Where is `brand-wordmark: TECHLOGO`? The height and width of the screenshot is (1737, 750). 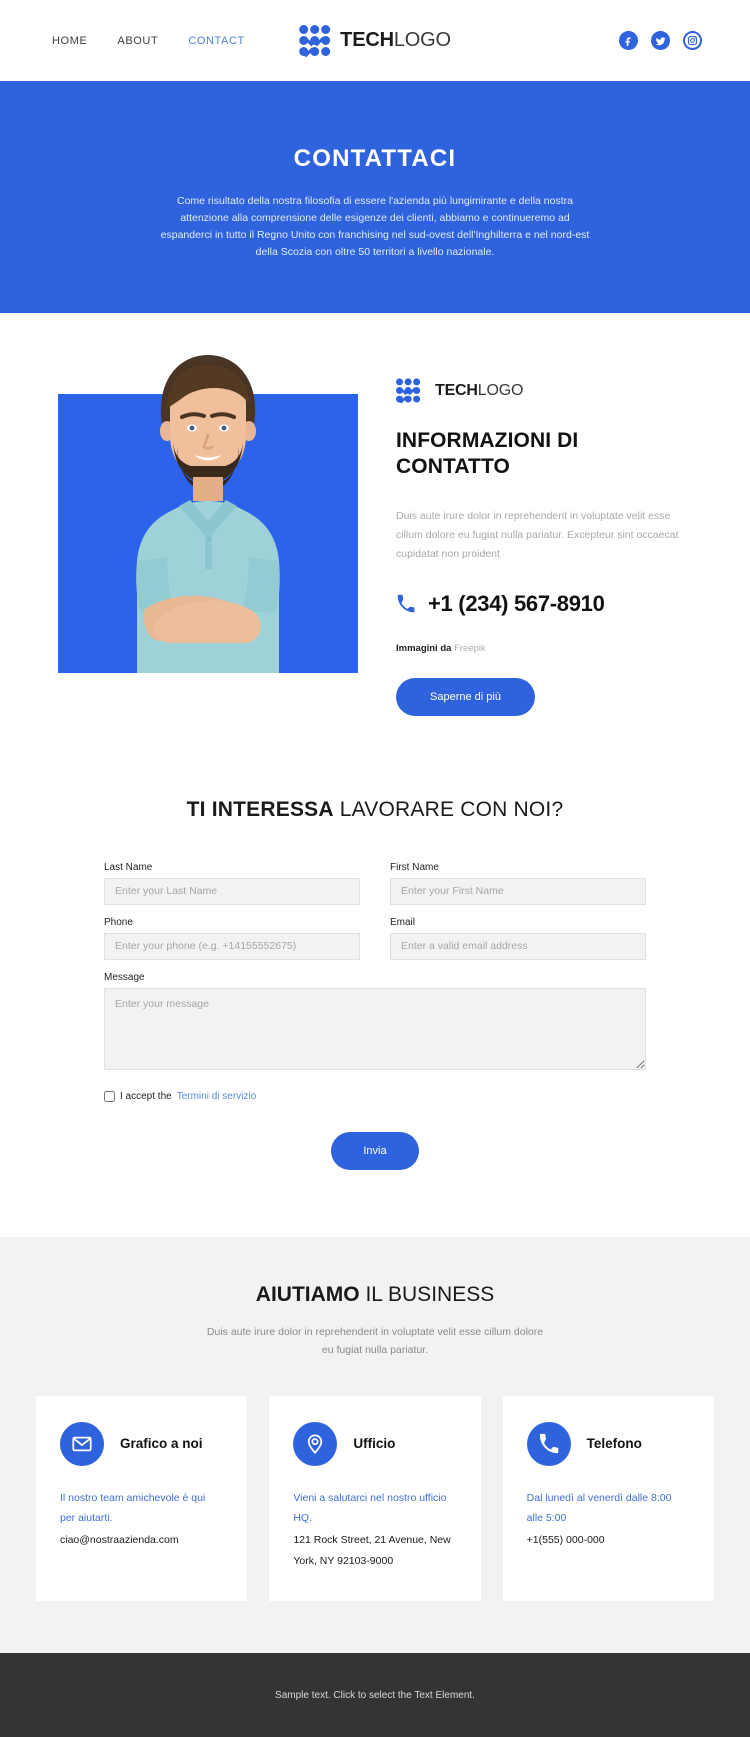 brand-wordmark: TECHLOGO is located at coordinates (395, 40).